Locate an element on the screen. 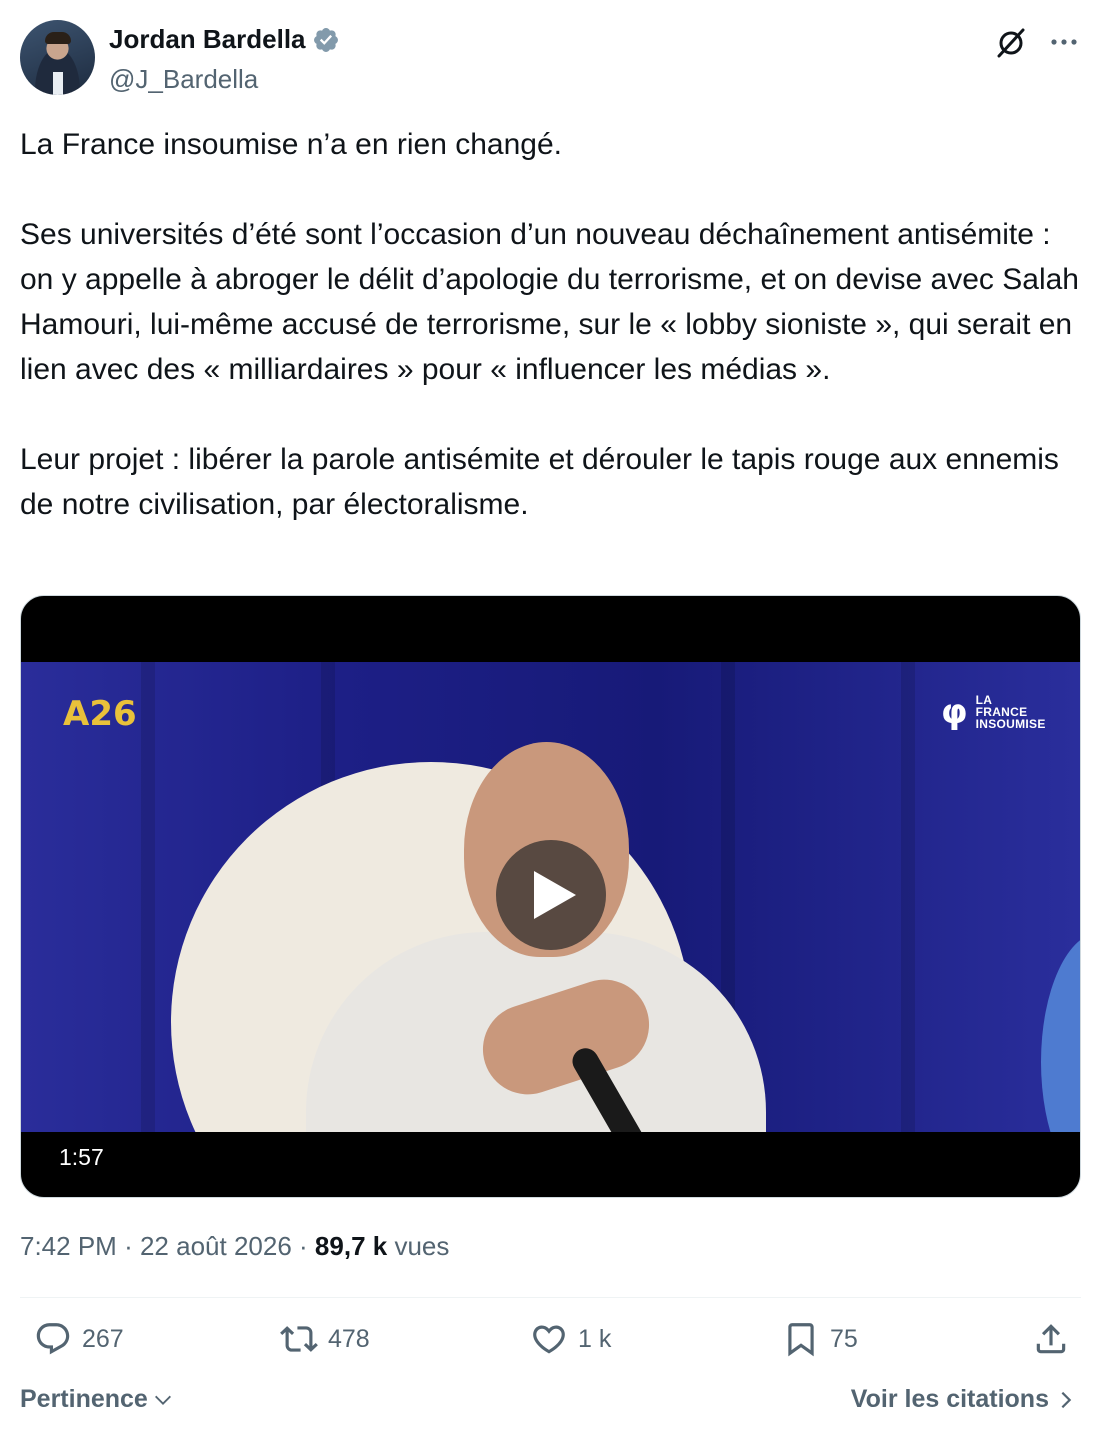 Image resolution: width=1106 pixels, height=1438 pixels. share-icon is located at coordinates (1051, 1339).